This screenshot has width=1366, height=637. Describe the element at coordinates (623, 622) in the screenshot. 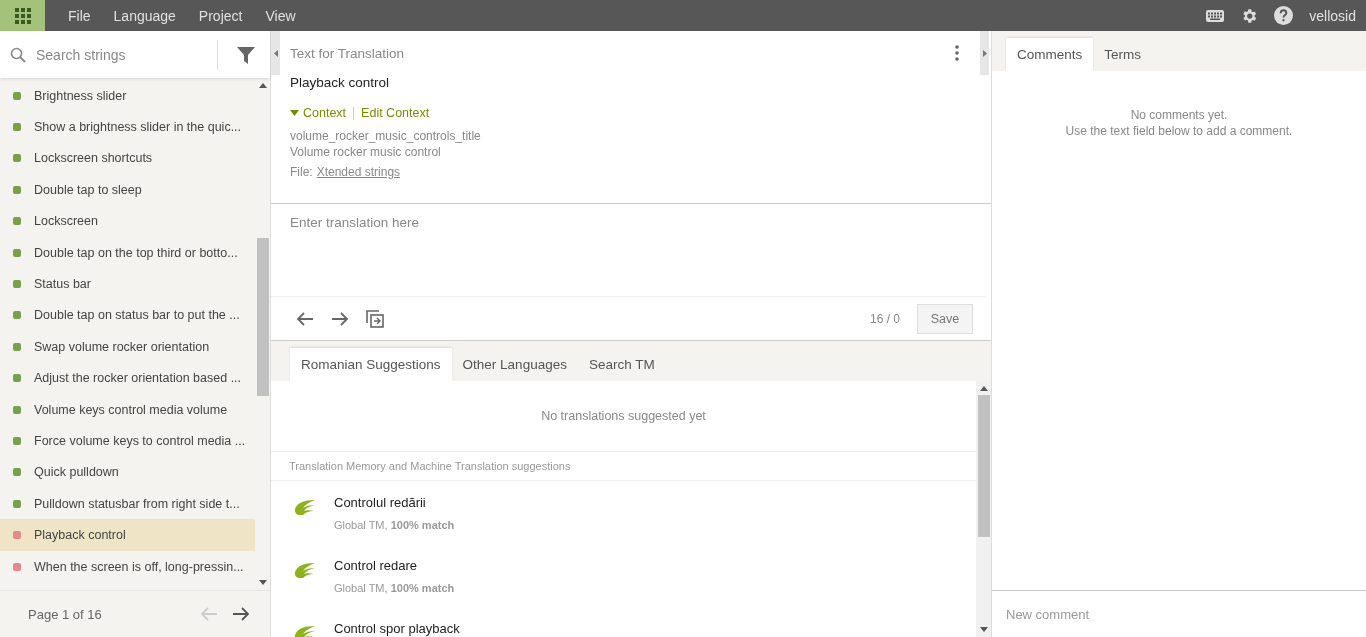

I see `suggestion-item: Control spor playback` at that location.